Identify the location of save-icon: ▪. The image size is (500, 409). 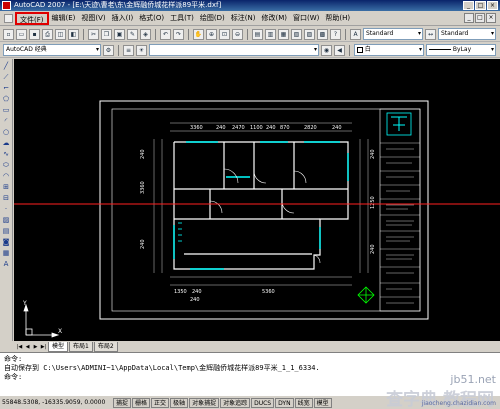
(34, 34).